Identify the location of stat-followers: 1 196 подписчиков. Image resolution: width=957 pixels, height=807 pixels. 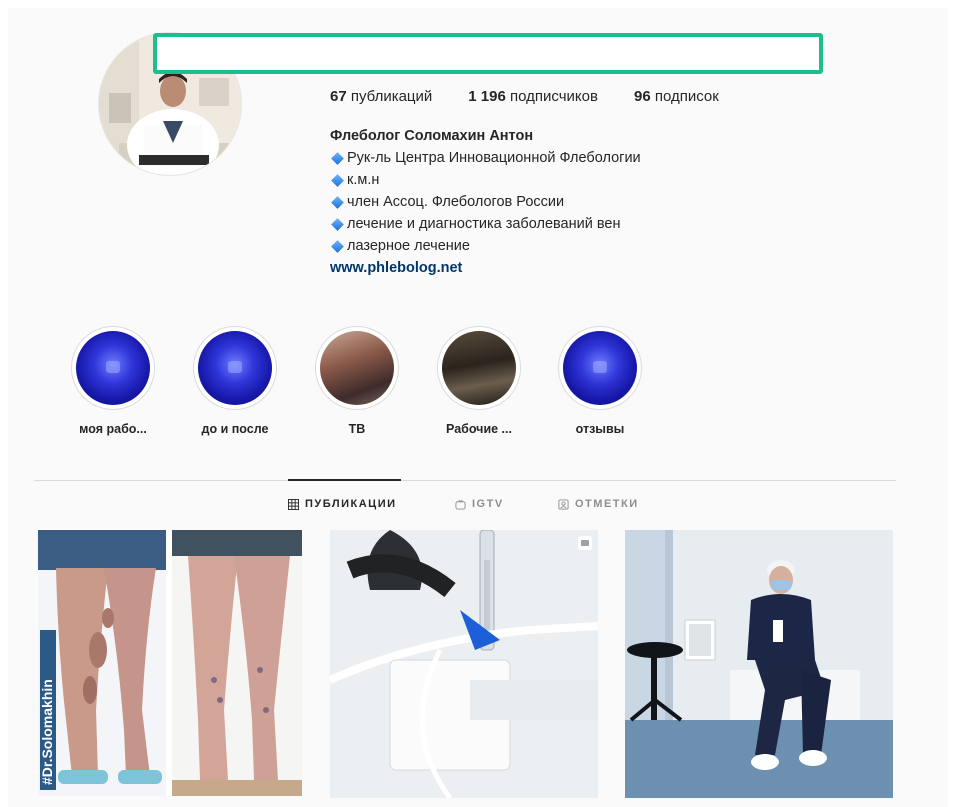
(533, 96).